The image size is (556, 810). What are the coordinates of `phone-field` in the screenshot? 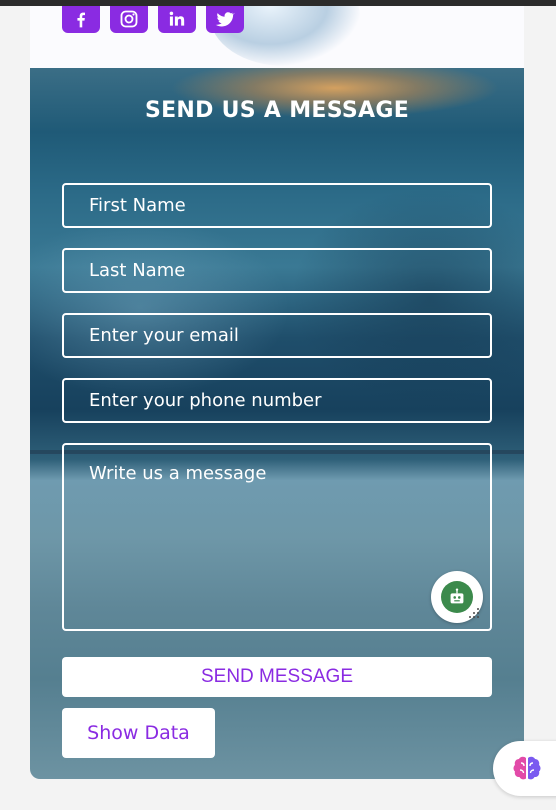 It's located at (277, 400).